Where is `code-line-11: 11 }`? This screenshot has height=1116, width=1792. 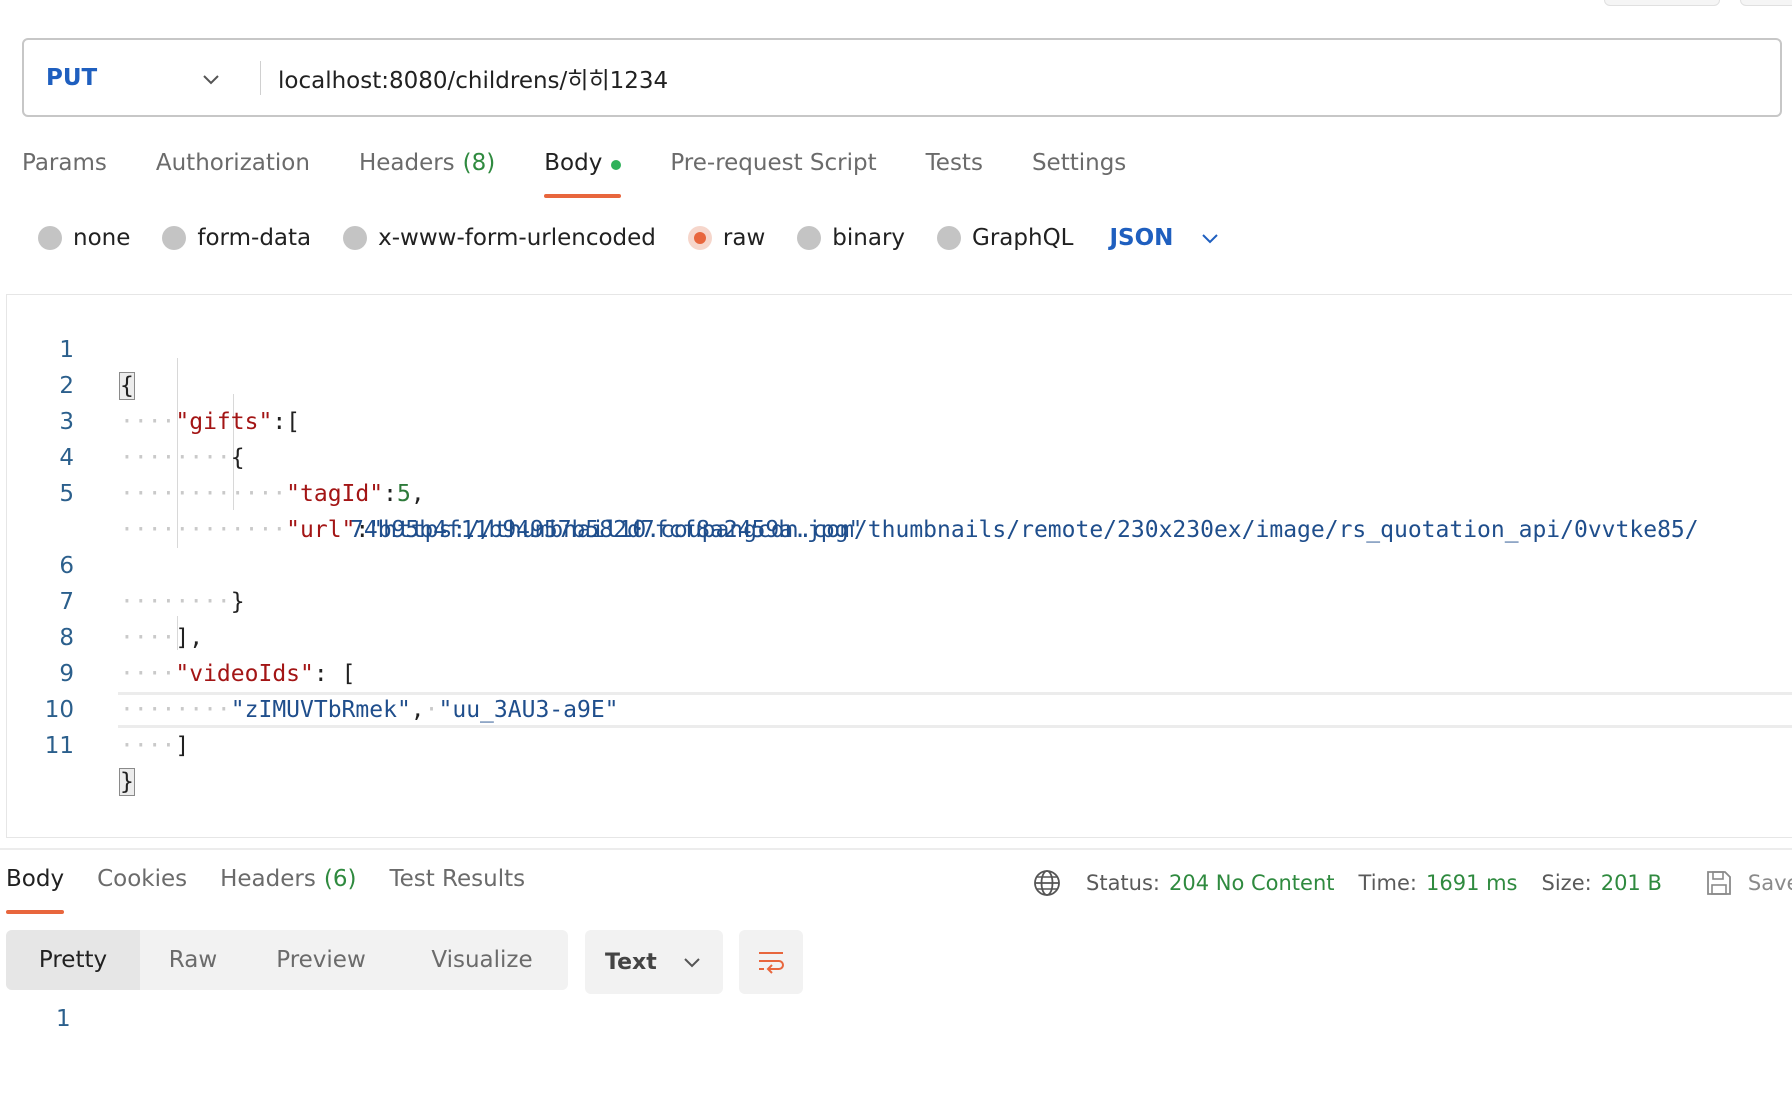 code-line-11: 11 } is located at coordinates (67, 744).